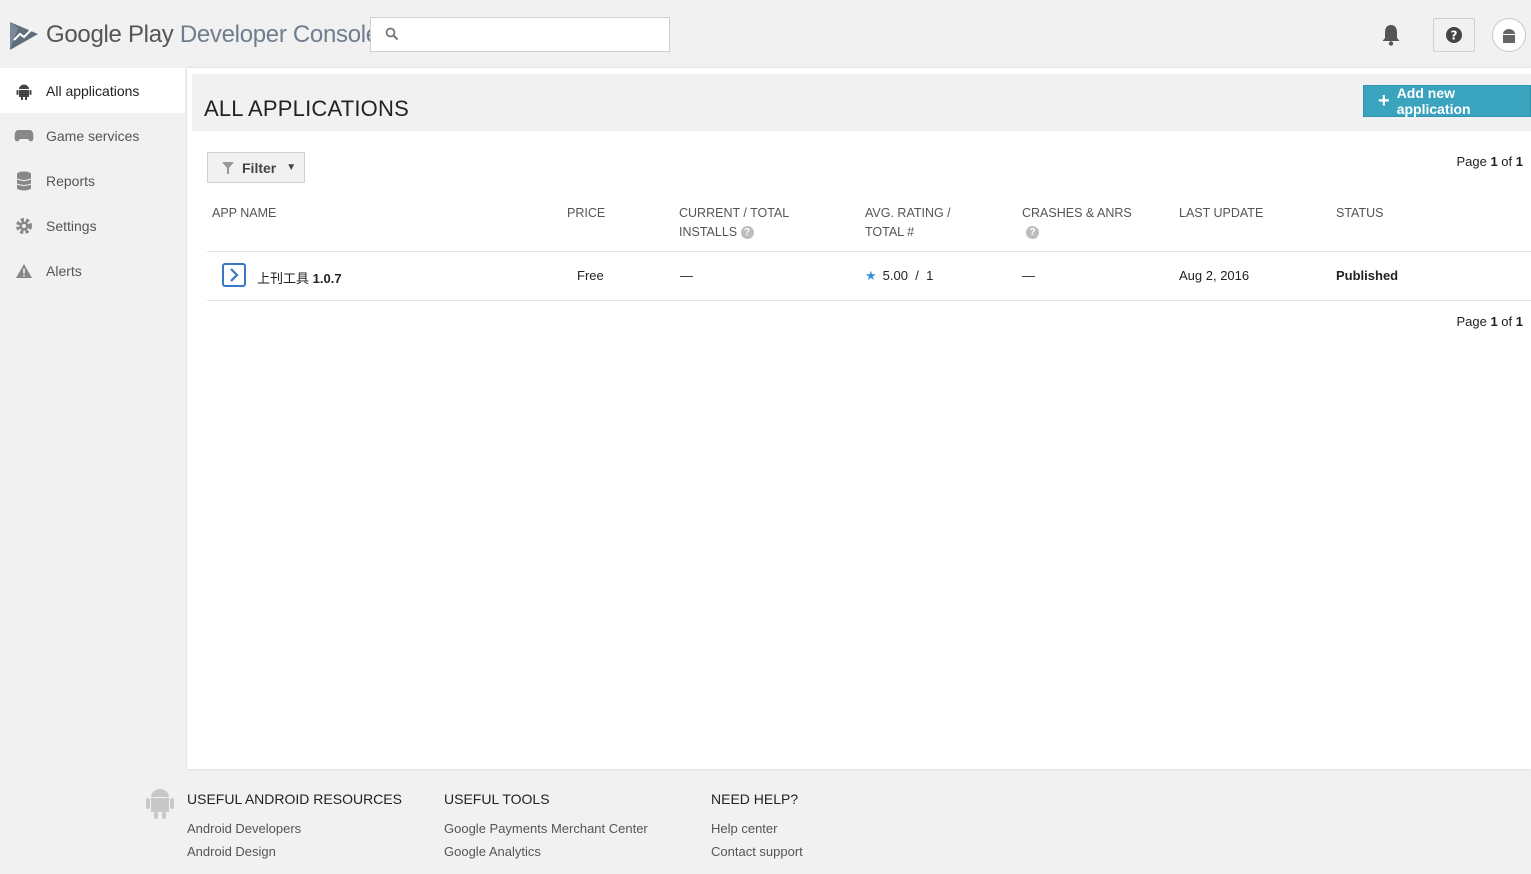 Image resolution: width=1531 pixels, height=874 pixels. I want to click on table-row-crashes: —, so click(1028, 275).